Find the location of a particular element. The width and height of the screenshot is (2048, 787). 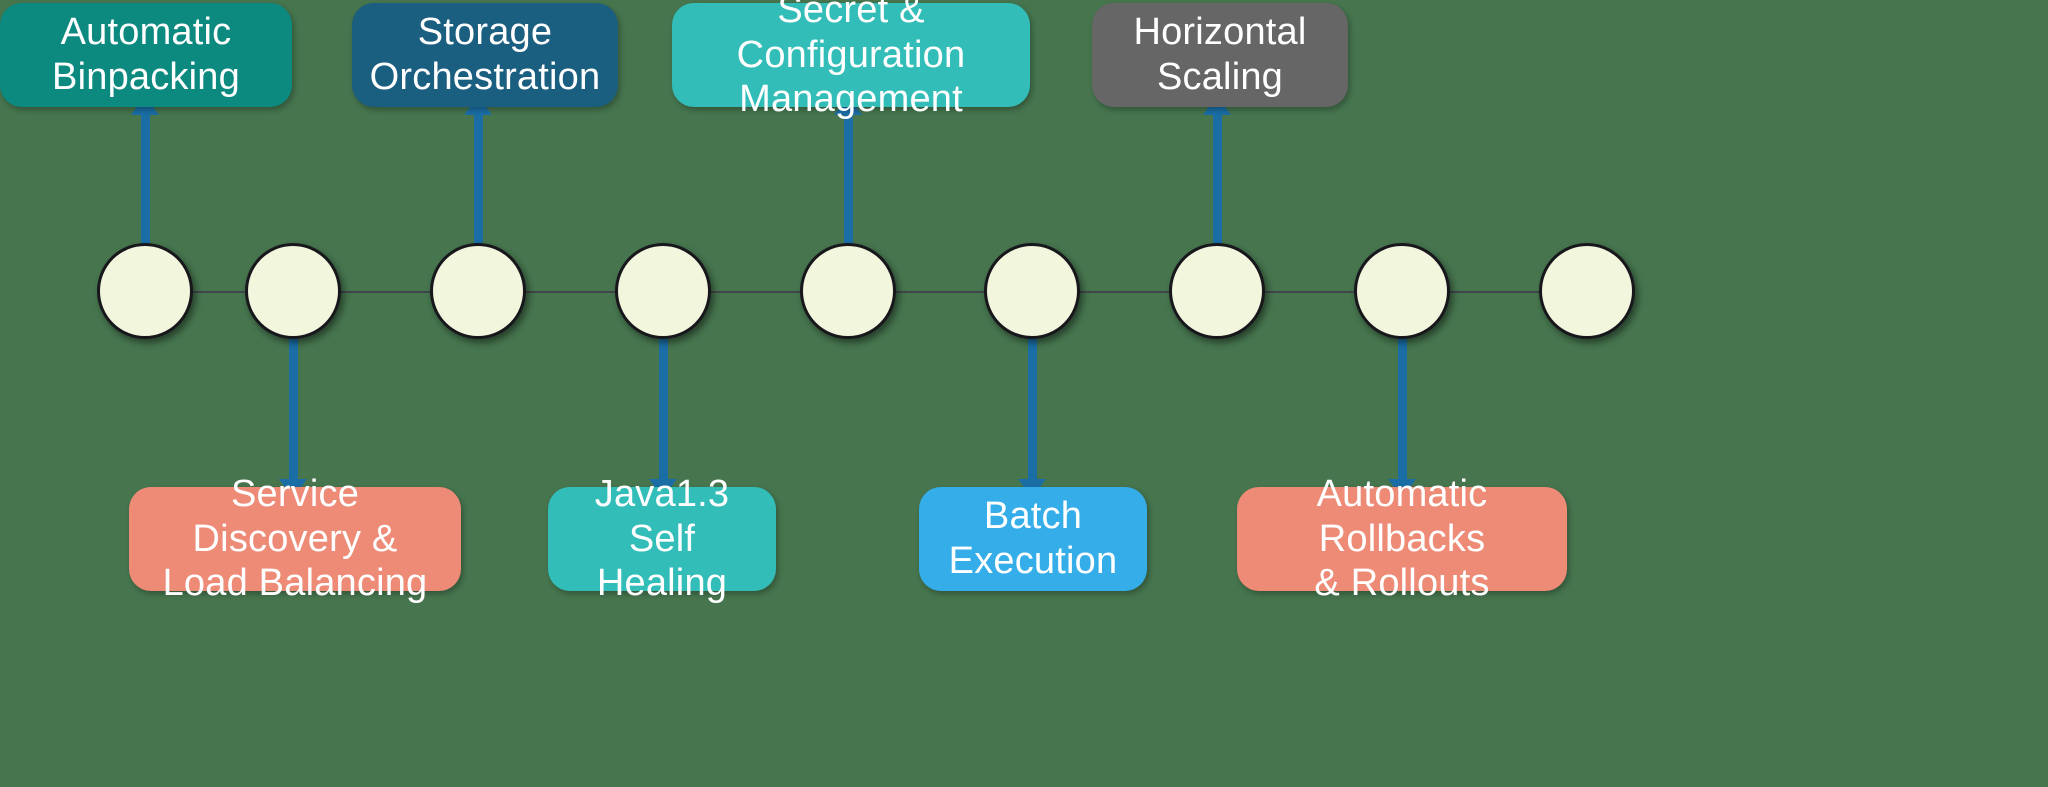

feature-box-secret-configuration-management: Secret & Configuration Management is located at coordinates (851, 60).